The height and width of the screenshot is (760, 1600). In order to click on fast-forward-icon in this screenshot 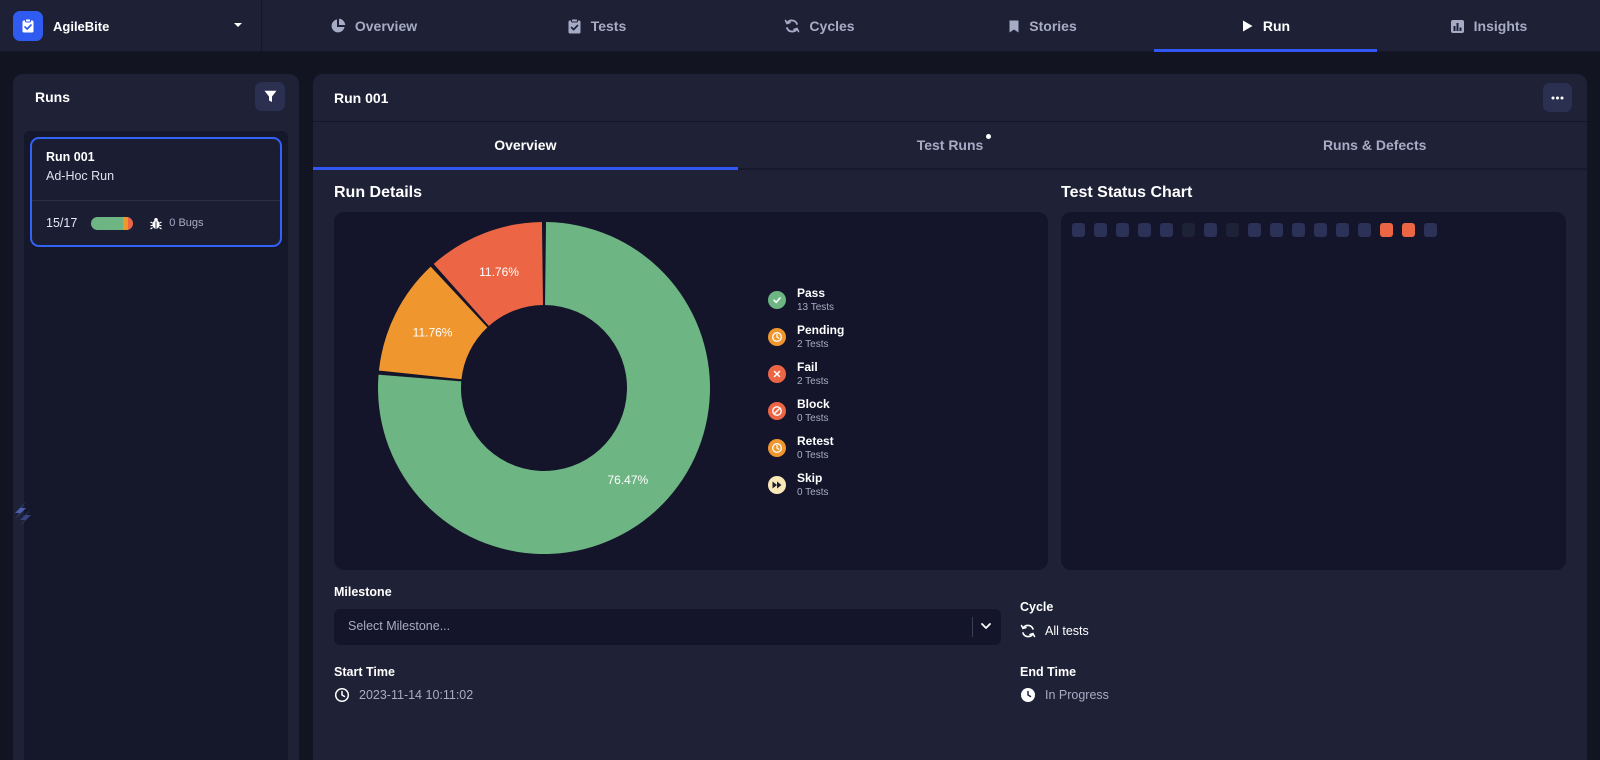, I will do `click(777, 485)`.